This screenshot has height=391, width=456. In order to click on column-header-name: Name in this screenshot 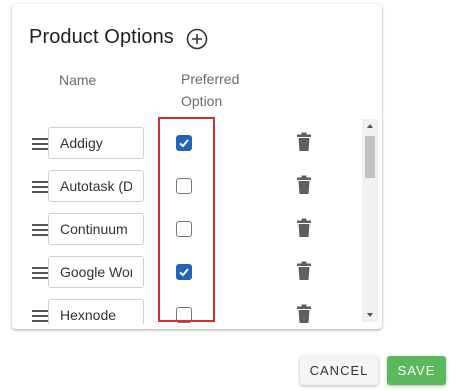, I will do `click(78, 80)`.